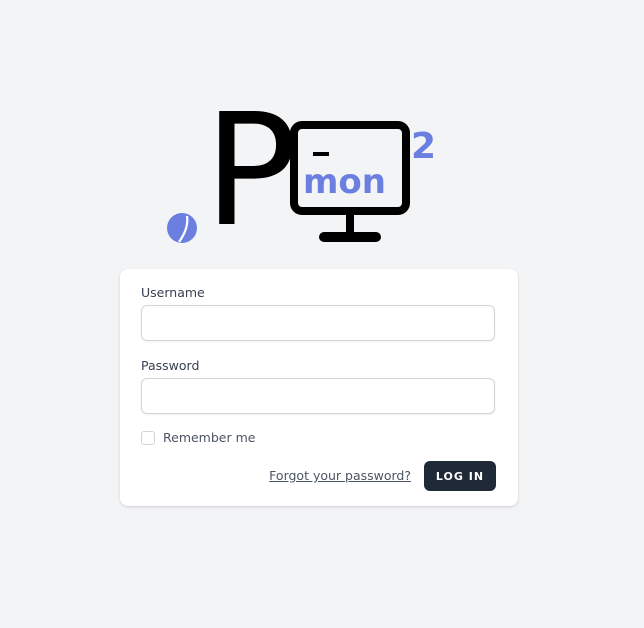 The height and width of the screenshot is (628, 644). I want to click on leaf-dot-icon, so click(182, 228).